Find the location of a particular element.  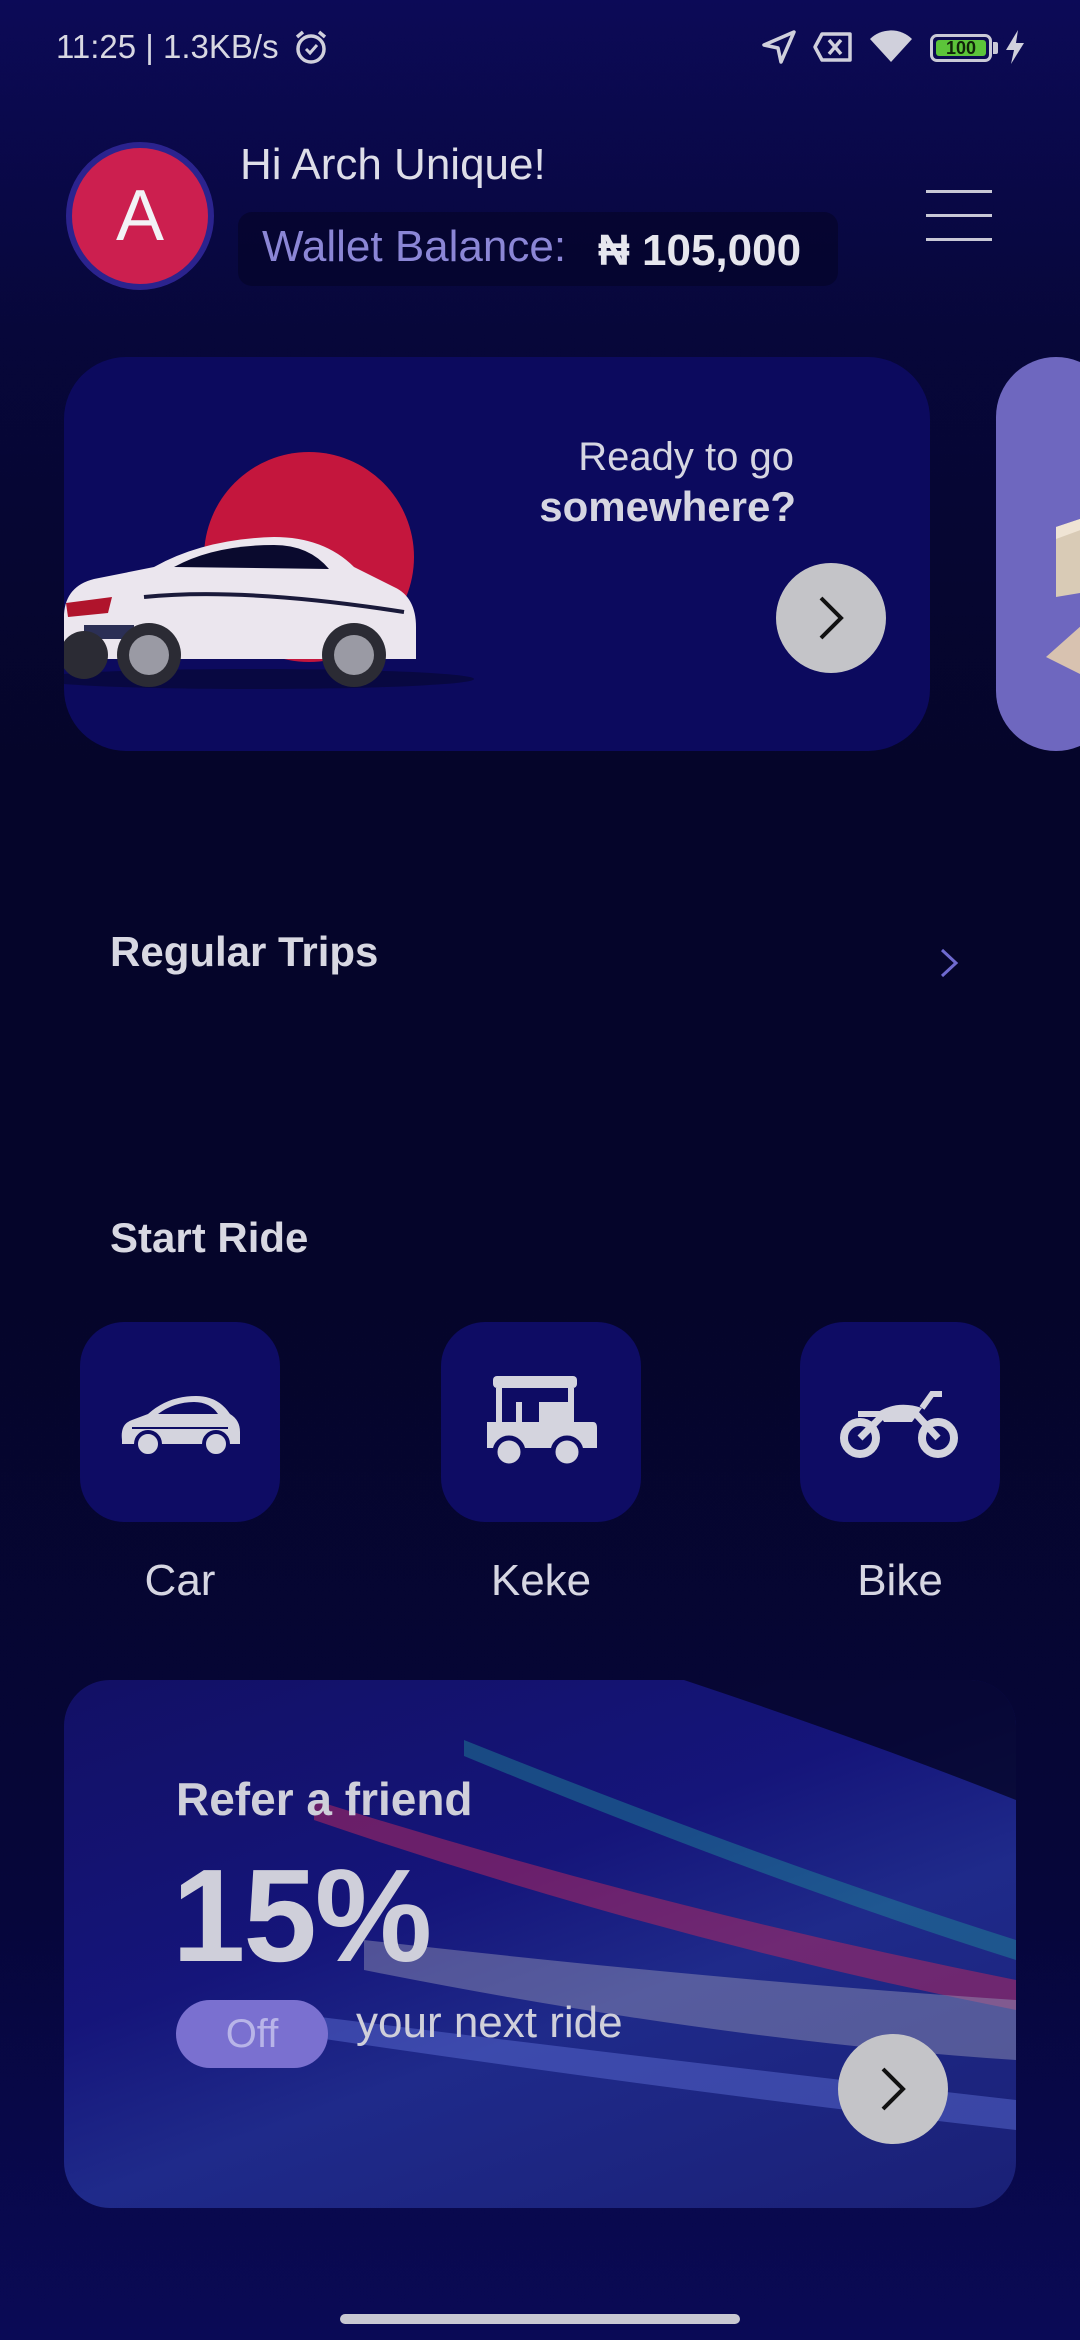

ride-label-car: Car is located at coordinates (180, 1580).